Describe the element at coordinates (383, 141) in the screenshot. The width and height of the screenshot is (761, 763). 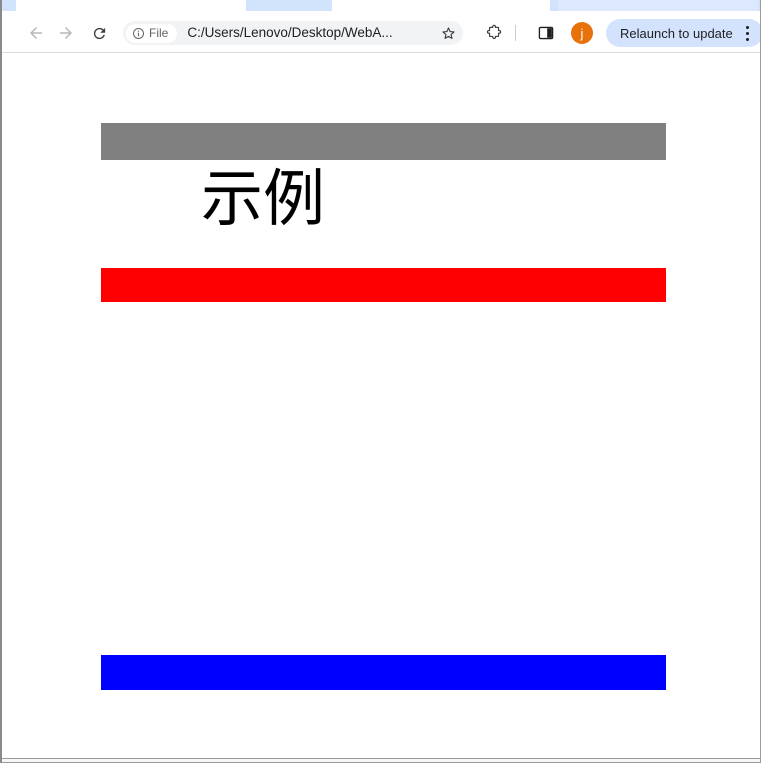
I see `grey-bar` at that location.